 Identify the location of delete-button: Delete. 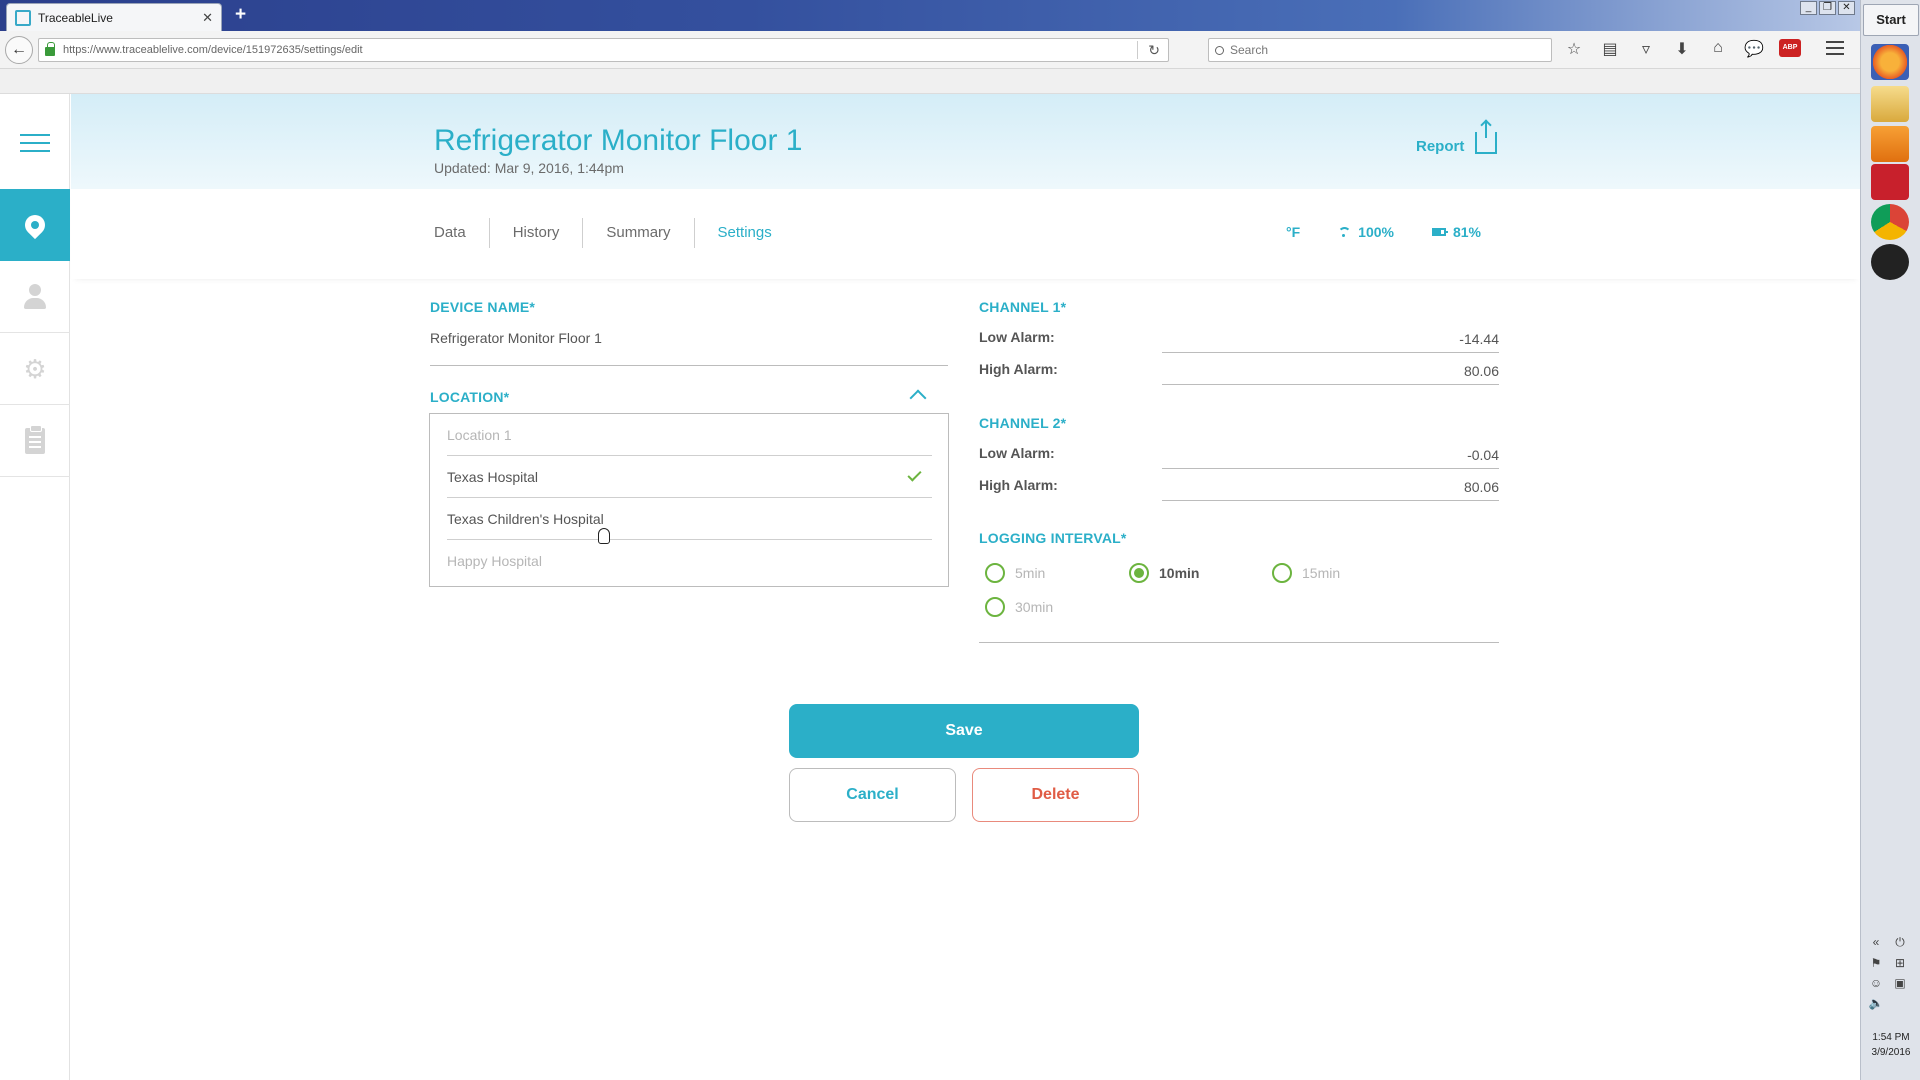
(1055, 795).